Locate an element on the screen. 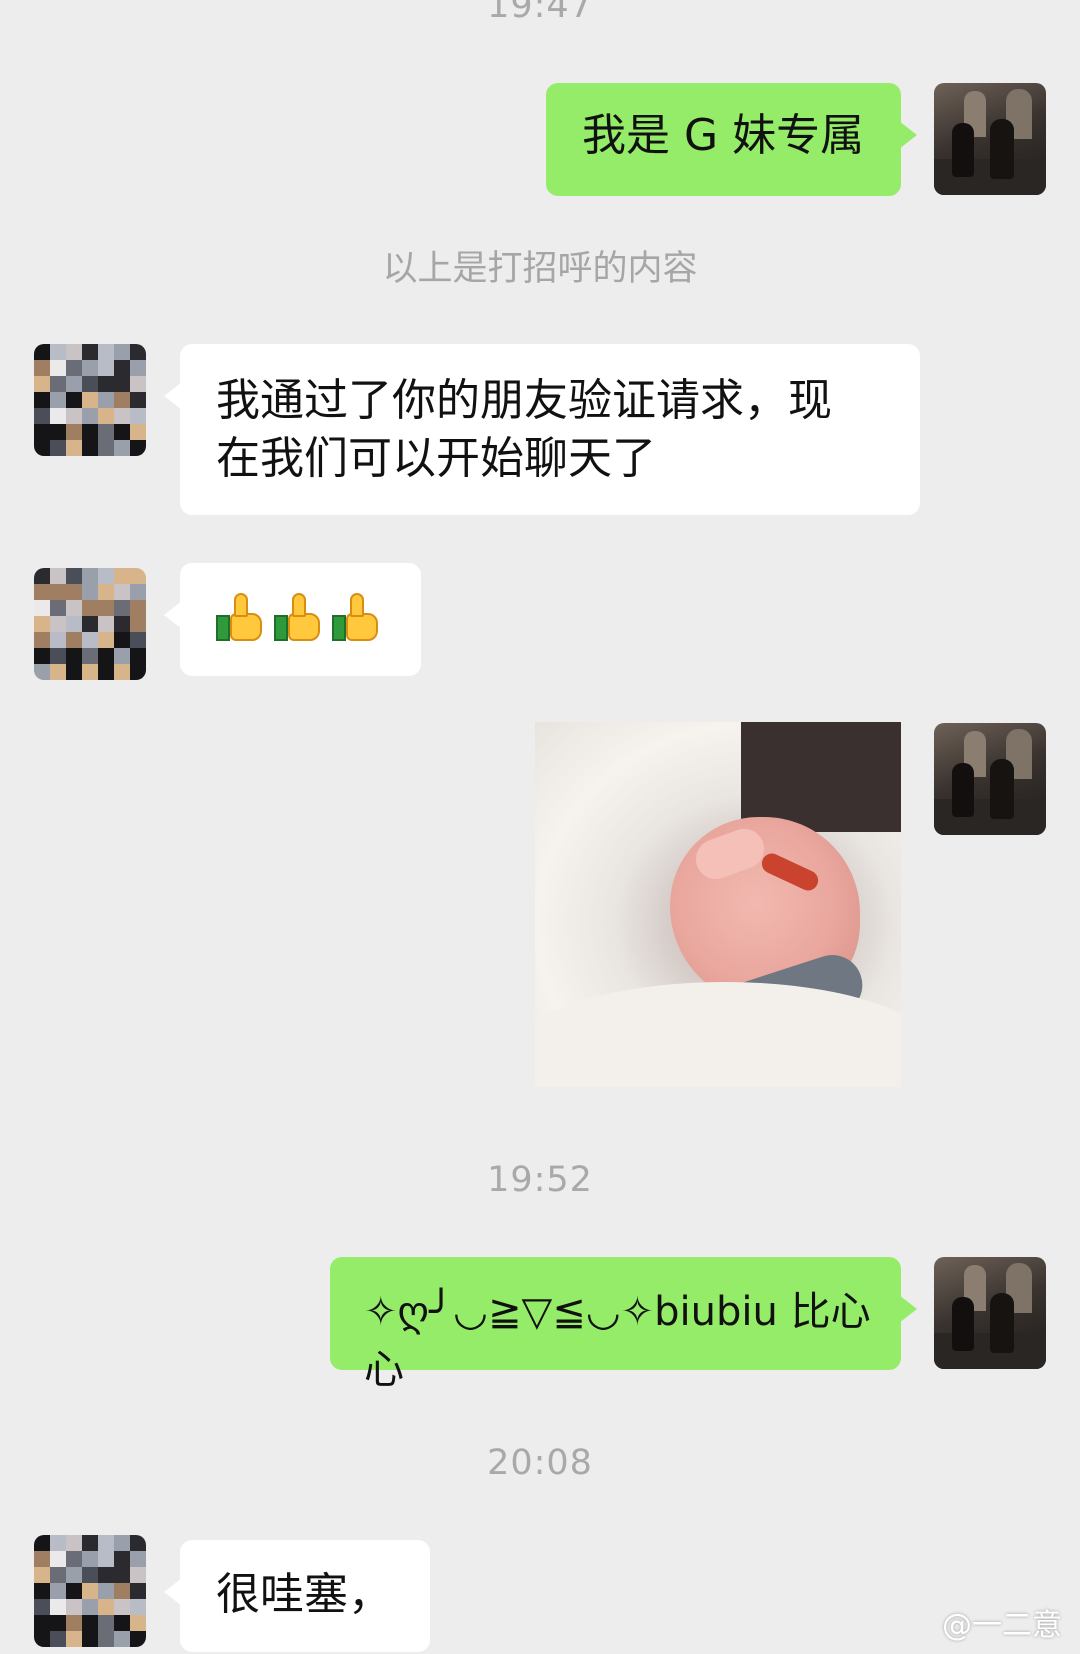 The height and width of the screenshot is (1654, 1080). message-bubble-self: ✧ღ╯◡≧▽≦◡✧biubiu 比心心 is located at coordinates (623, 1325).